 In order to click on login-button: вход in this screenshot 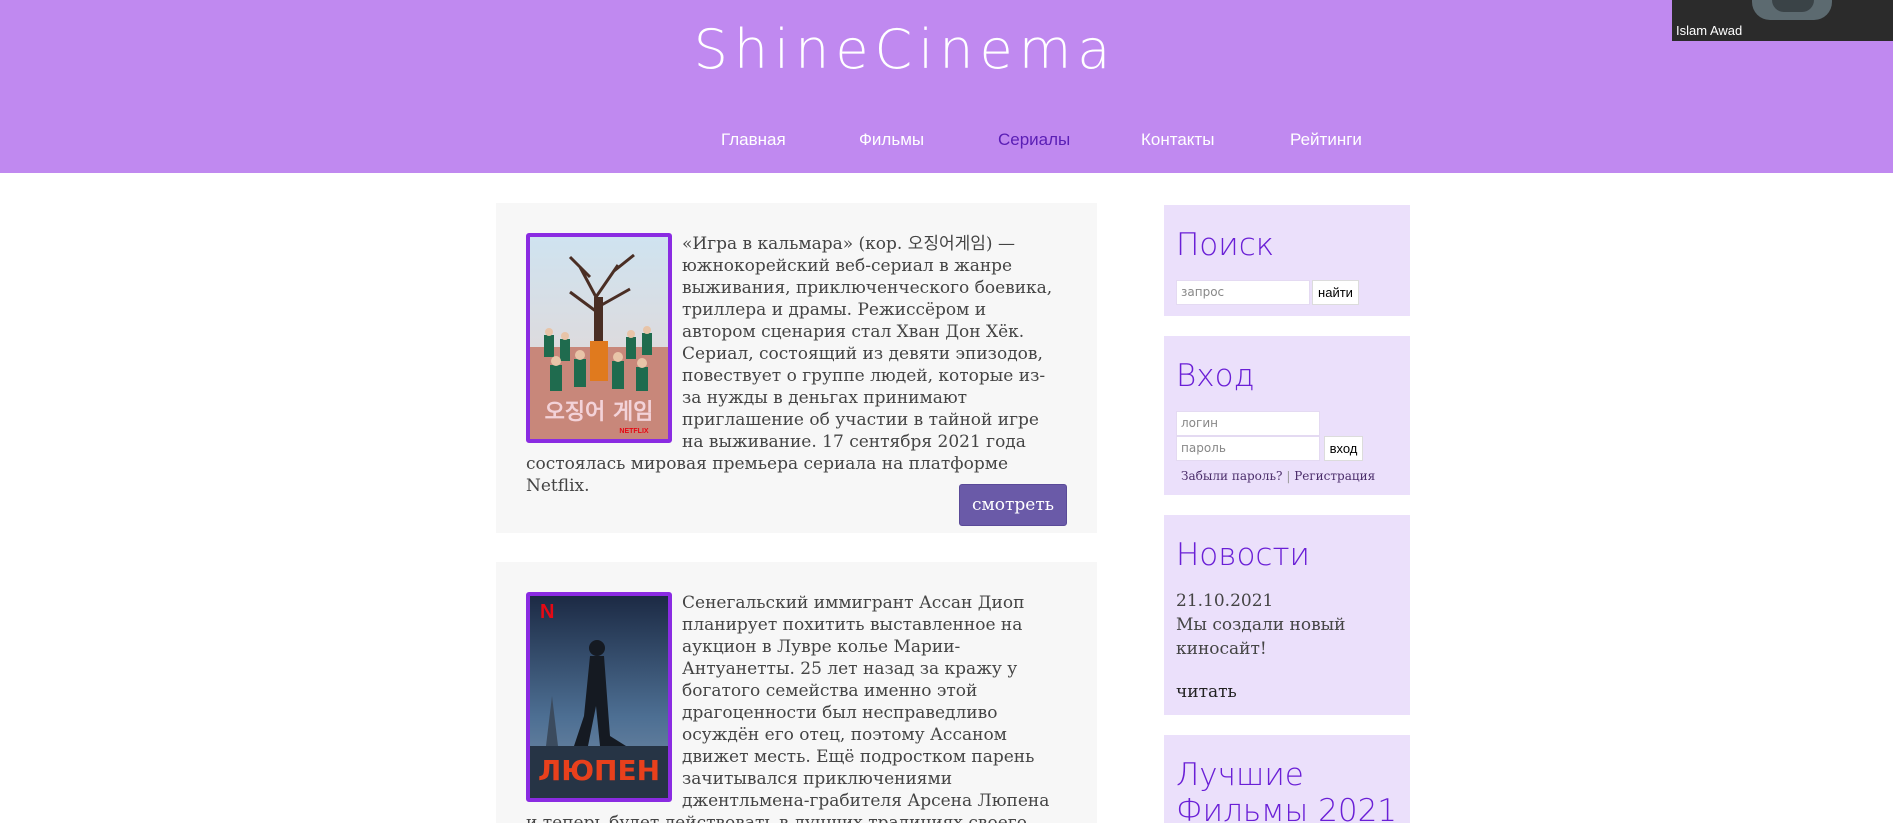, I will do `click(1343, 448)`.